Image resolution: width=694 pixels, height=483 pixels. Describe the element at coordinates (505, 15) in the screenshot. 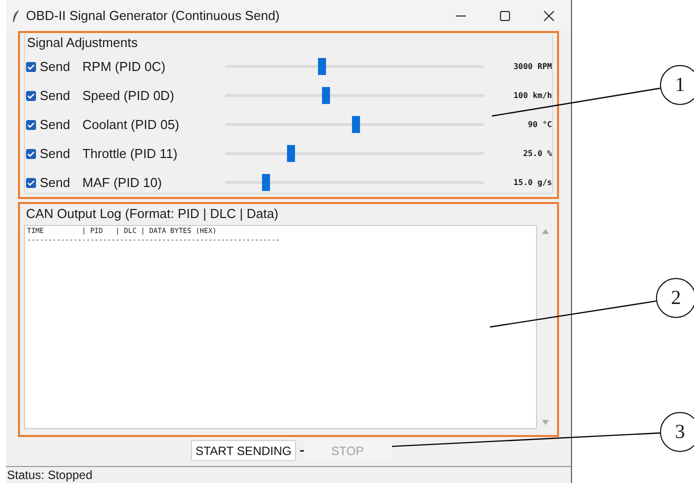

I see `maximize-icon` at that location.